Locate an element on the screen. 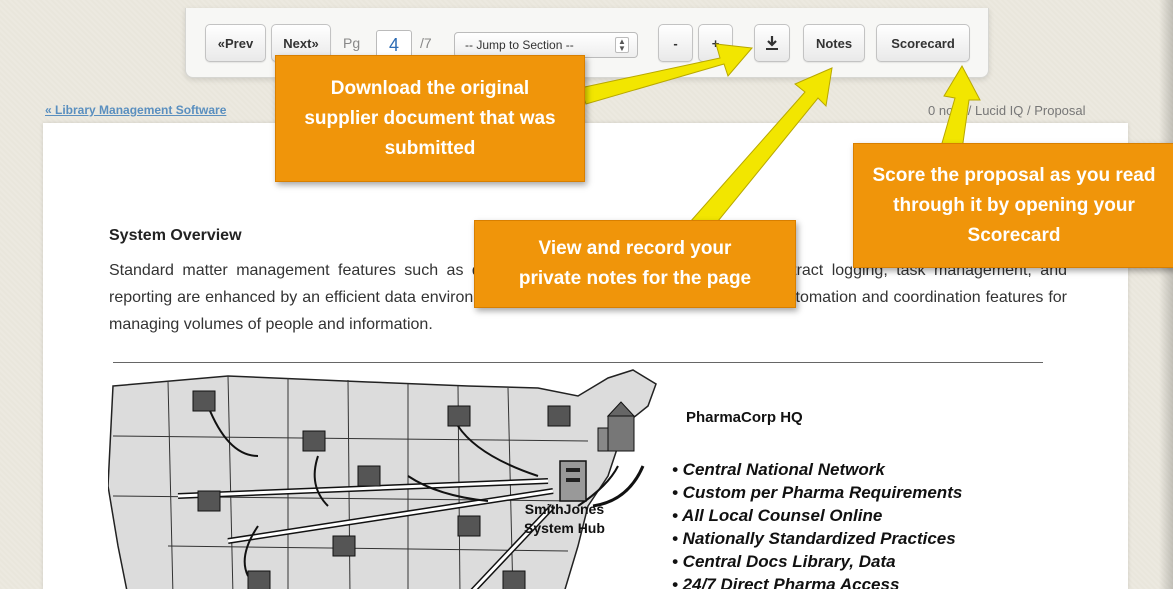  download-button is located at coordinates (772, 43).